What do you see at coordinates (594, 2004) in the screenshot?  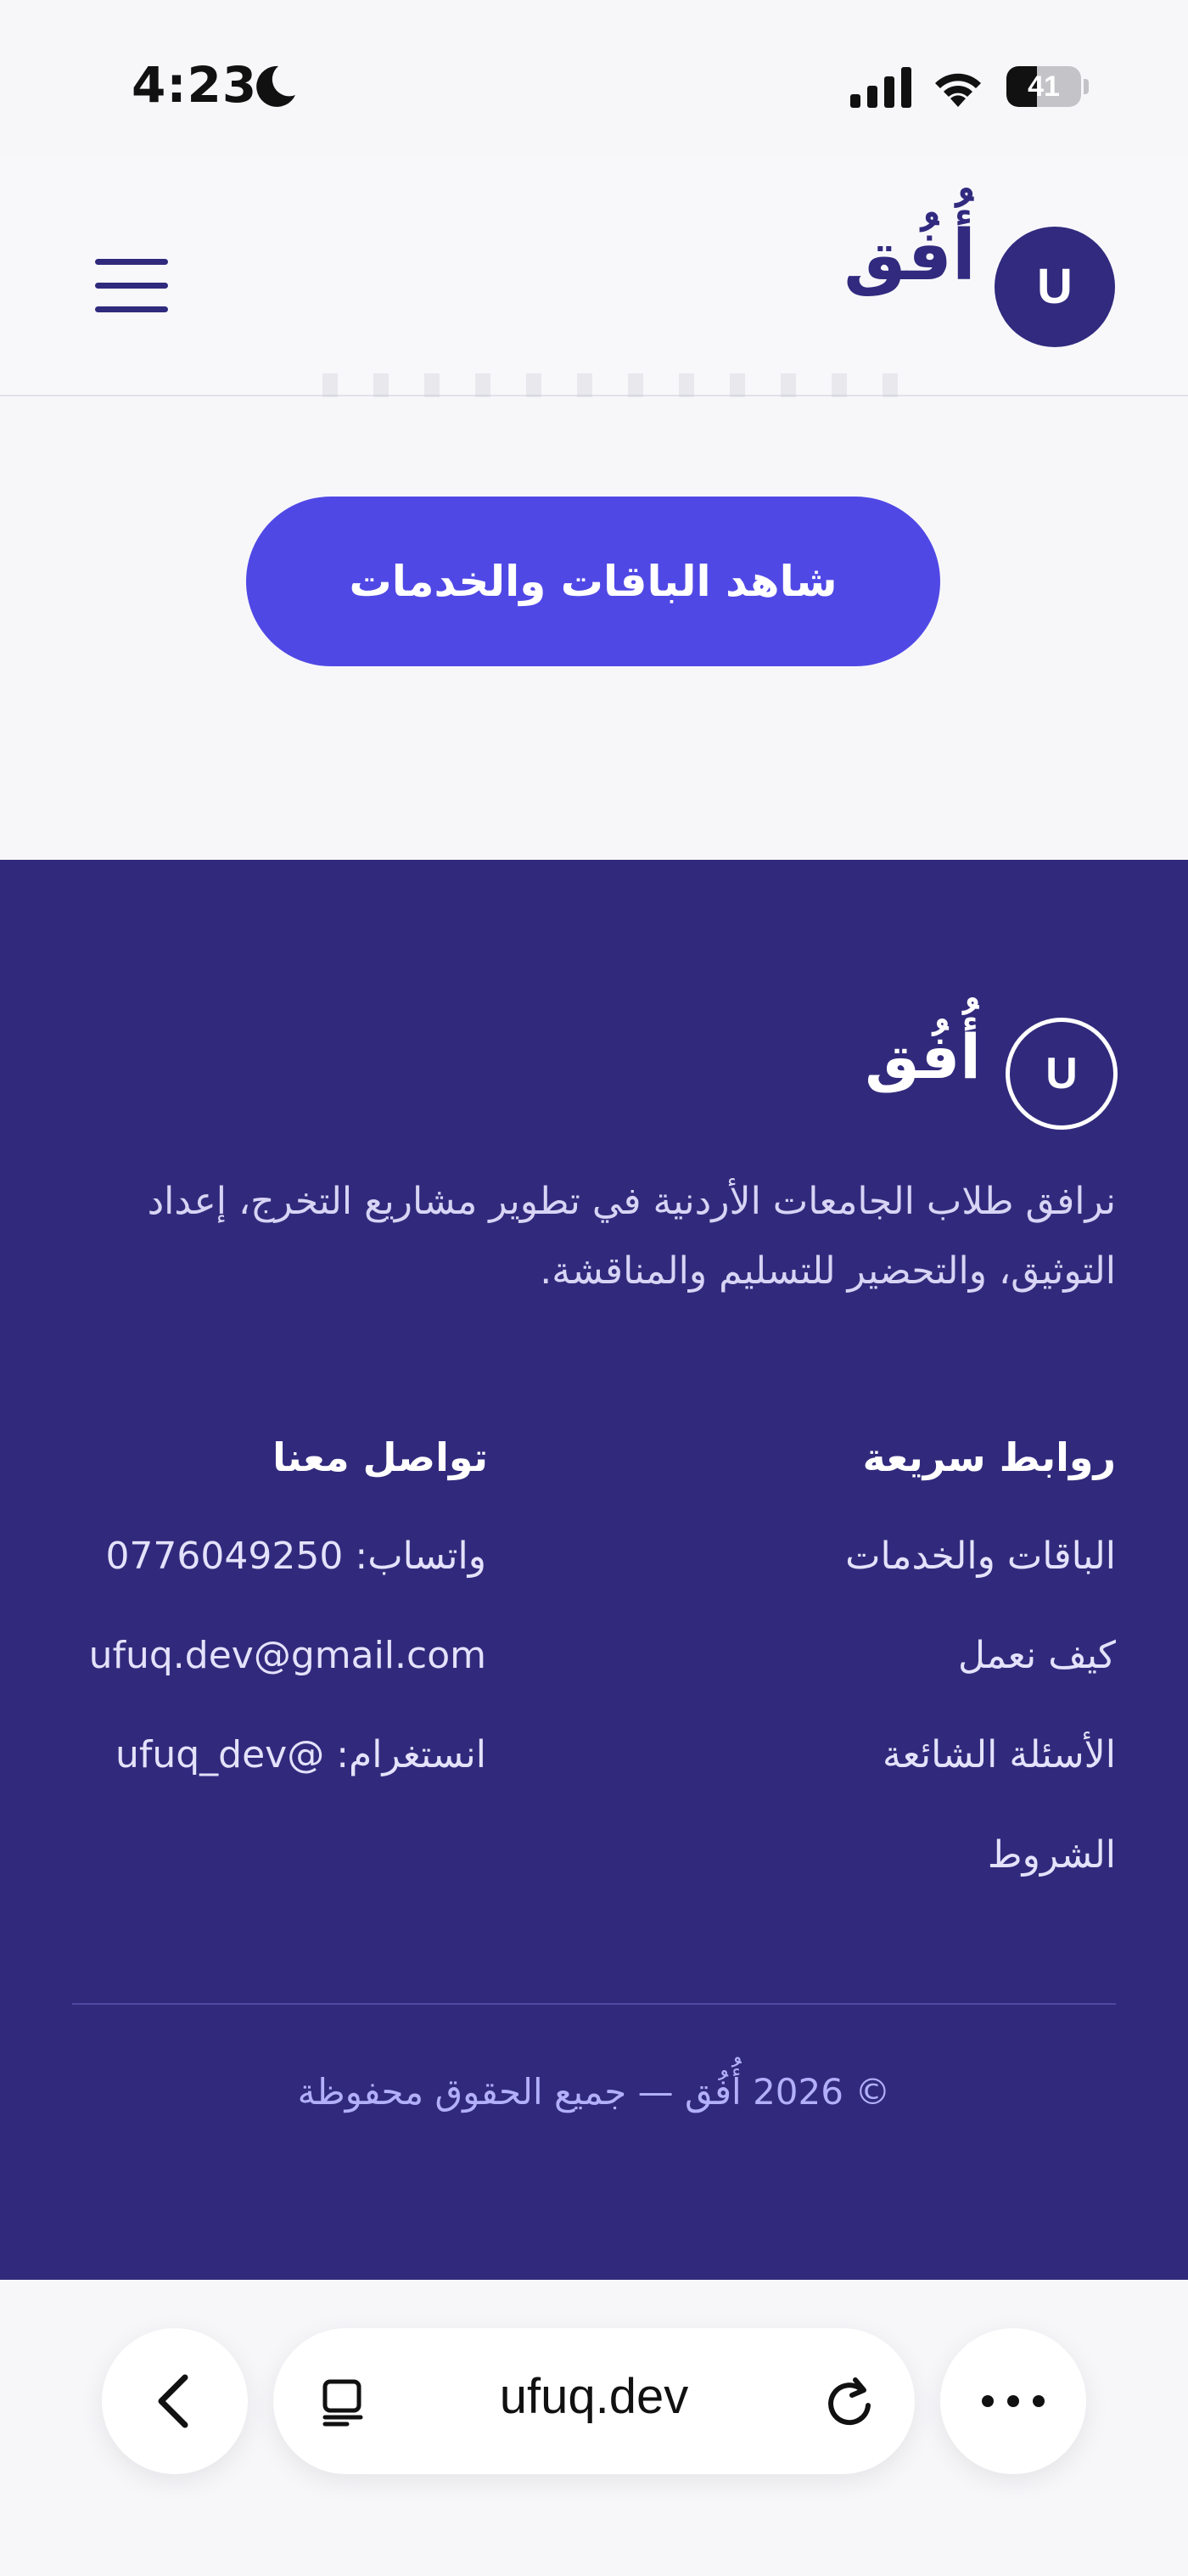 I see `footer-divider` at bounding box center [594, 2004].